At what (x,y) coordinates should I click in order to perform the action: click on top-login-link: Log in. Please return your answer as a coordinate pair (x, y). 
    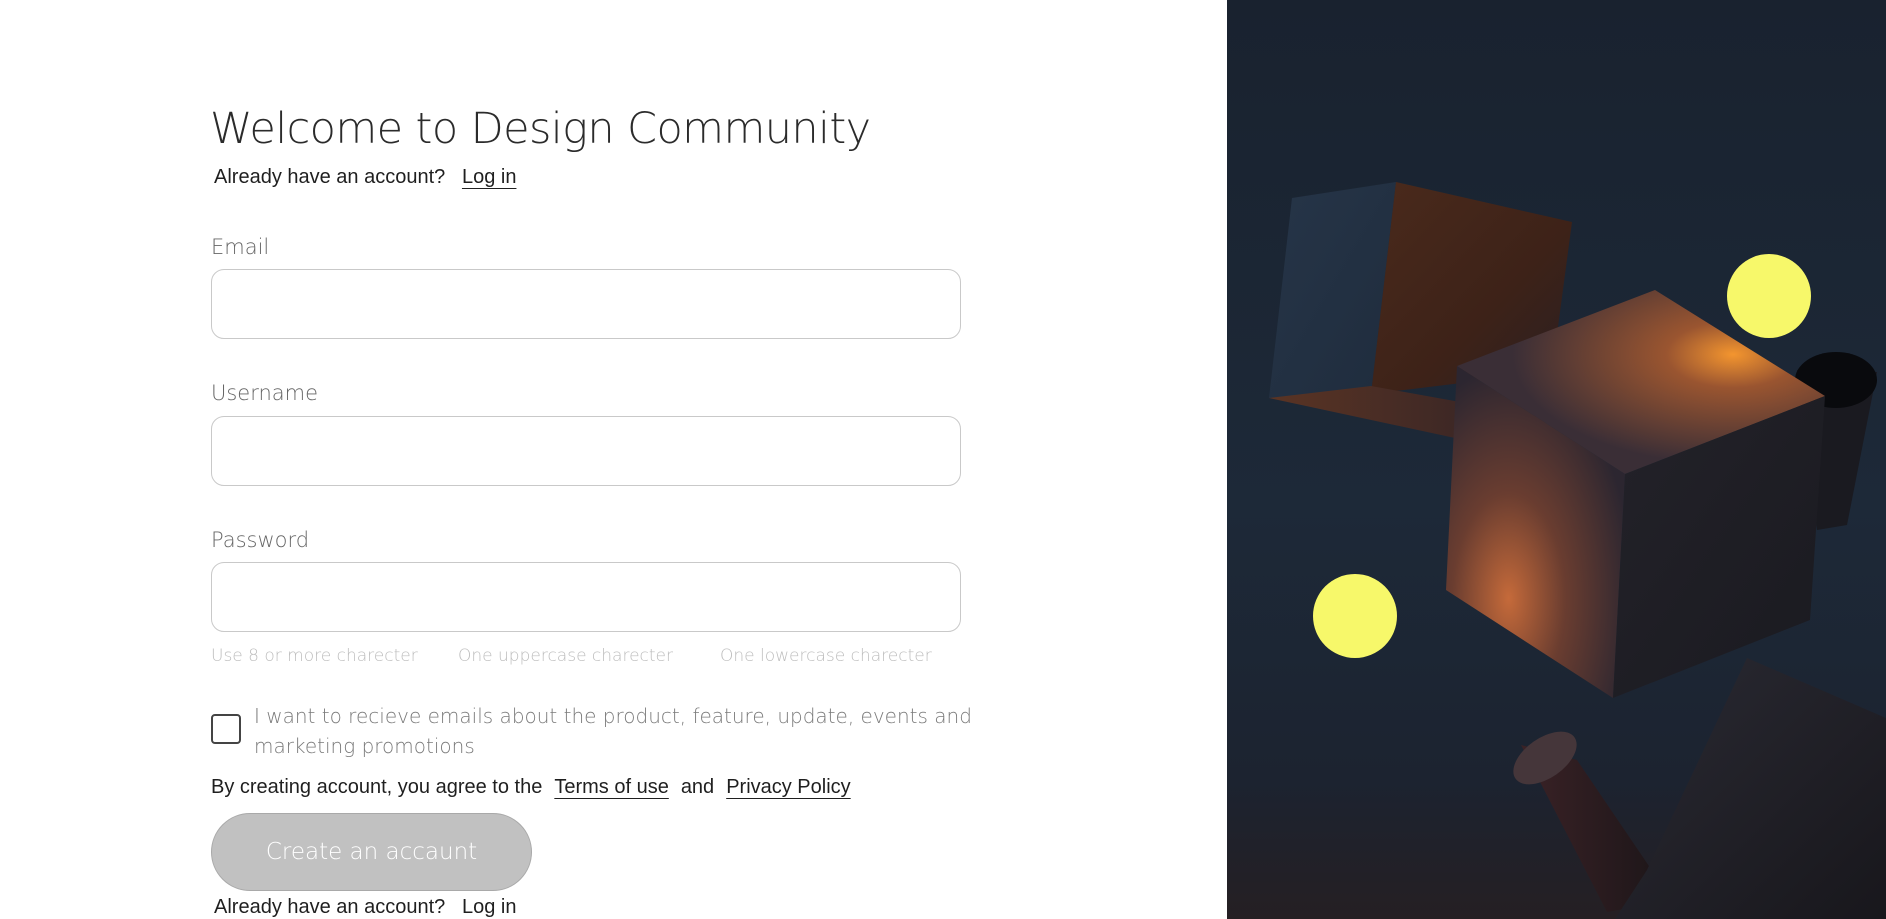
    Looking at the image, I should click on (489, 177).